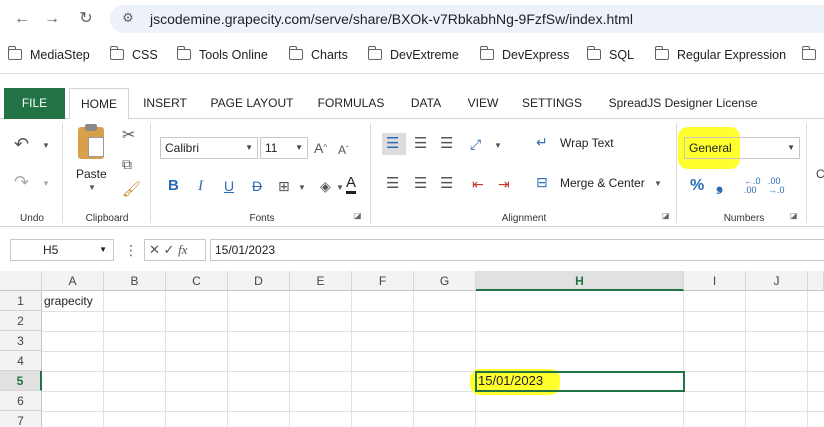 The image size is (824, 427). I want to click on merge-center-button: Merge & Center, so click(602, 183).